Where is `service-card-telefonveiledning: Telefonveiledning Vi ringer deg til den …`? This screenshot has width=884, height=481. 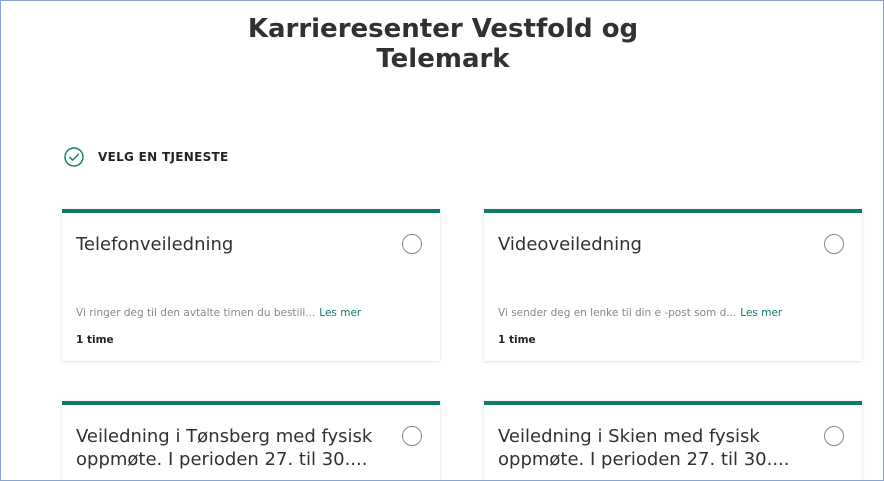 service-card-telefonveiledning: Telefonveiledning Vi ringer deg til den … is located at coordinates (251, 285).